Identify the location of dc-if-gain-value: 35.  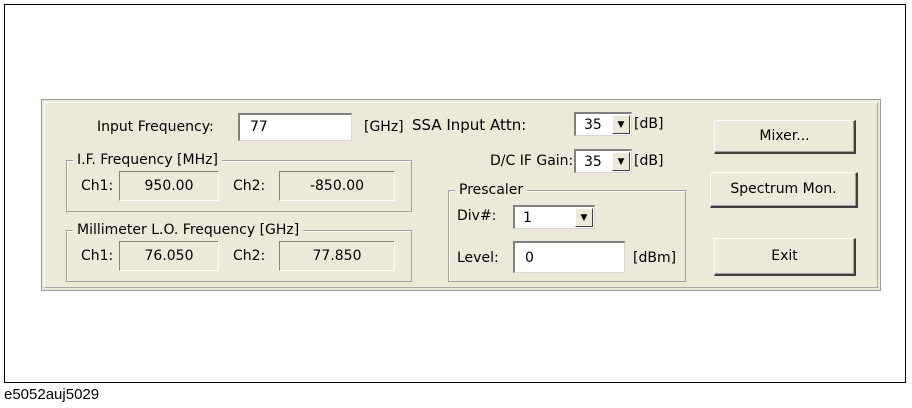
(593, 162).